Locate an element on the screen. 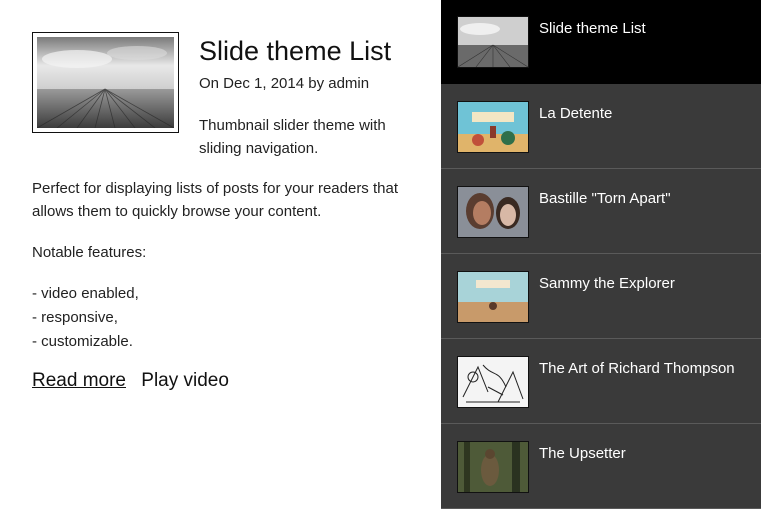 This screenshot has height=509, width=761. list-item-label: Bastille "Torn Apart" is located at coordinates (605, 198).